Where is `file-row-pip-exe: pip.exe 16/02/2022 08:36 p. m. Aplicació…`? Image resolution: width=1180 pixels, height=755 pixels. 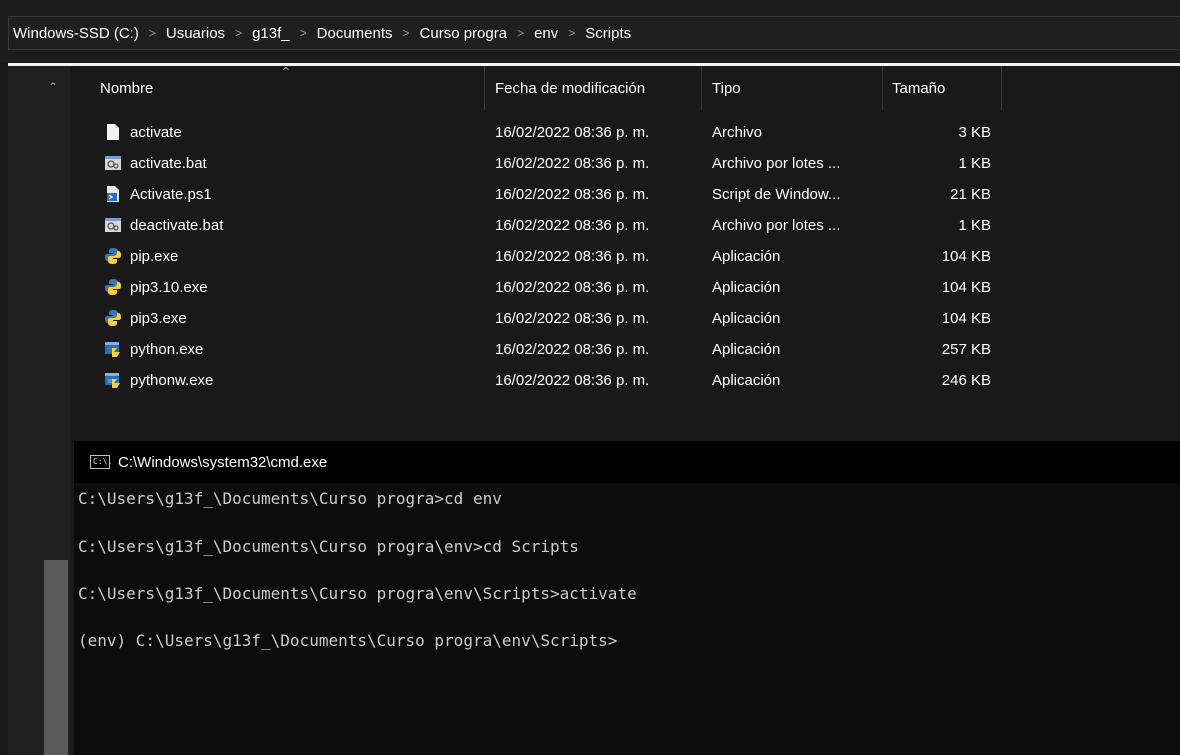
file-row-pip-exe: pip.exe 16/02/2022 08:36 p. m. Aplicació… is located at coordinates (625, 256).